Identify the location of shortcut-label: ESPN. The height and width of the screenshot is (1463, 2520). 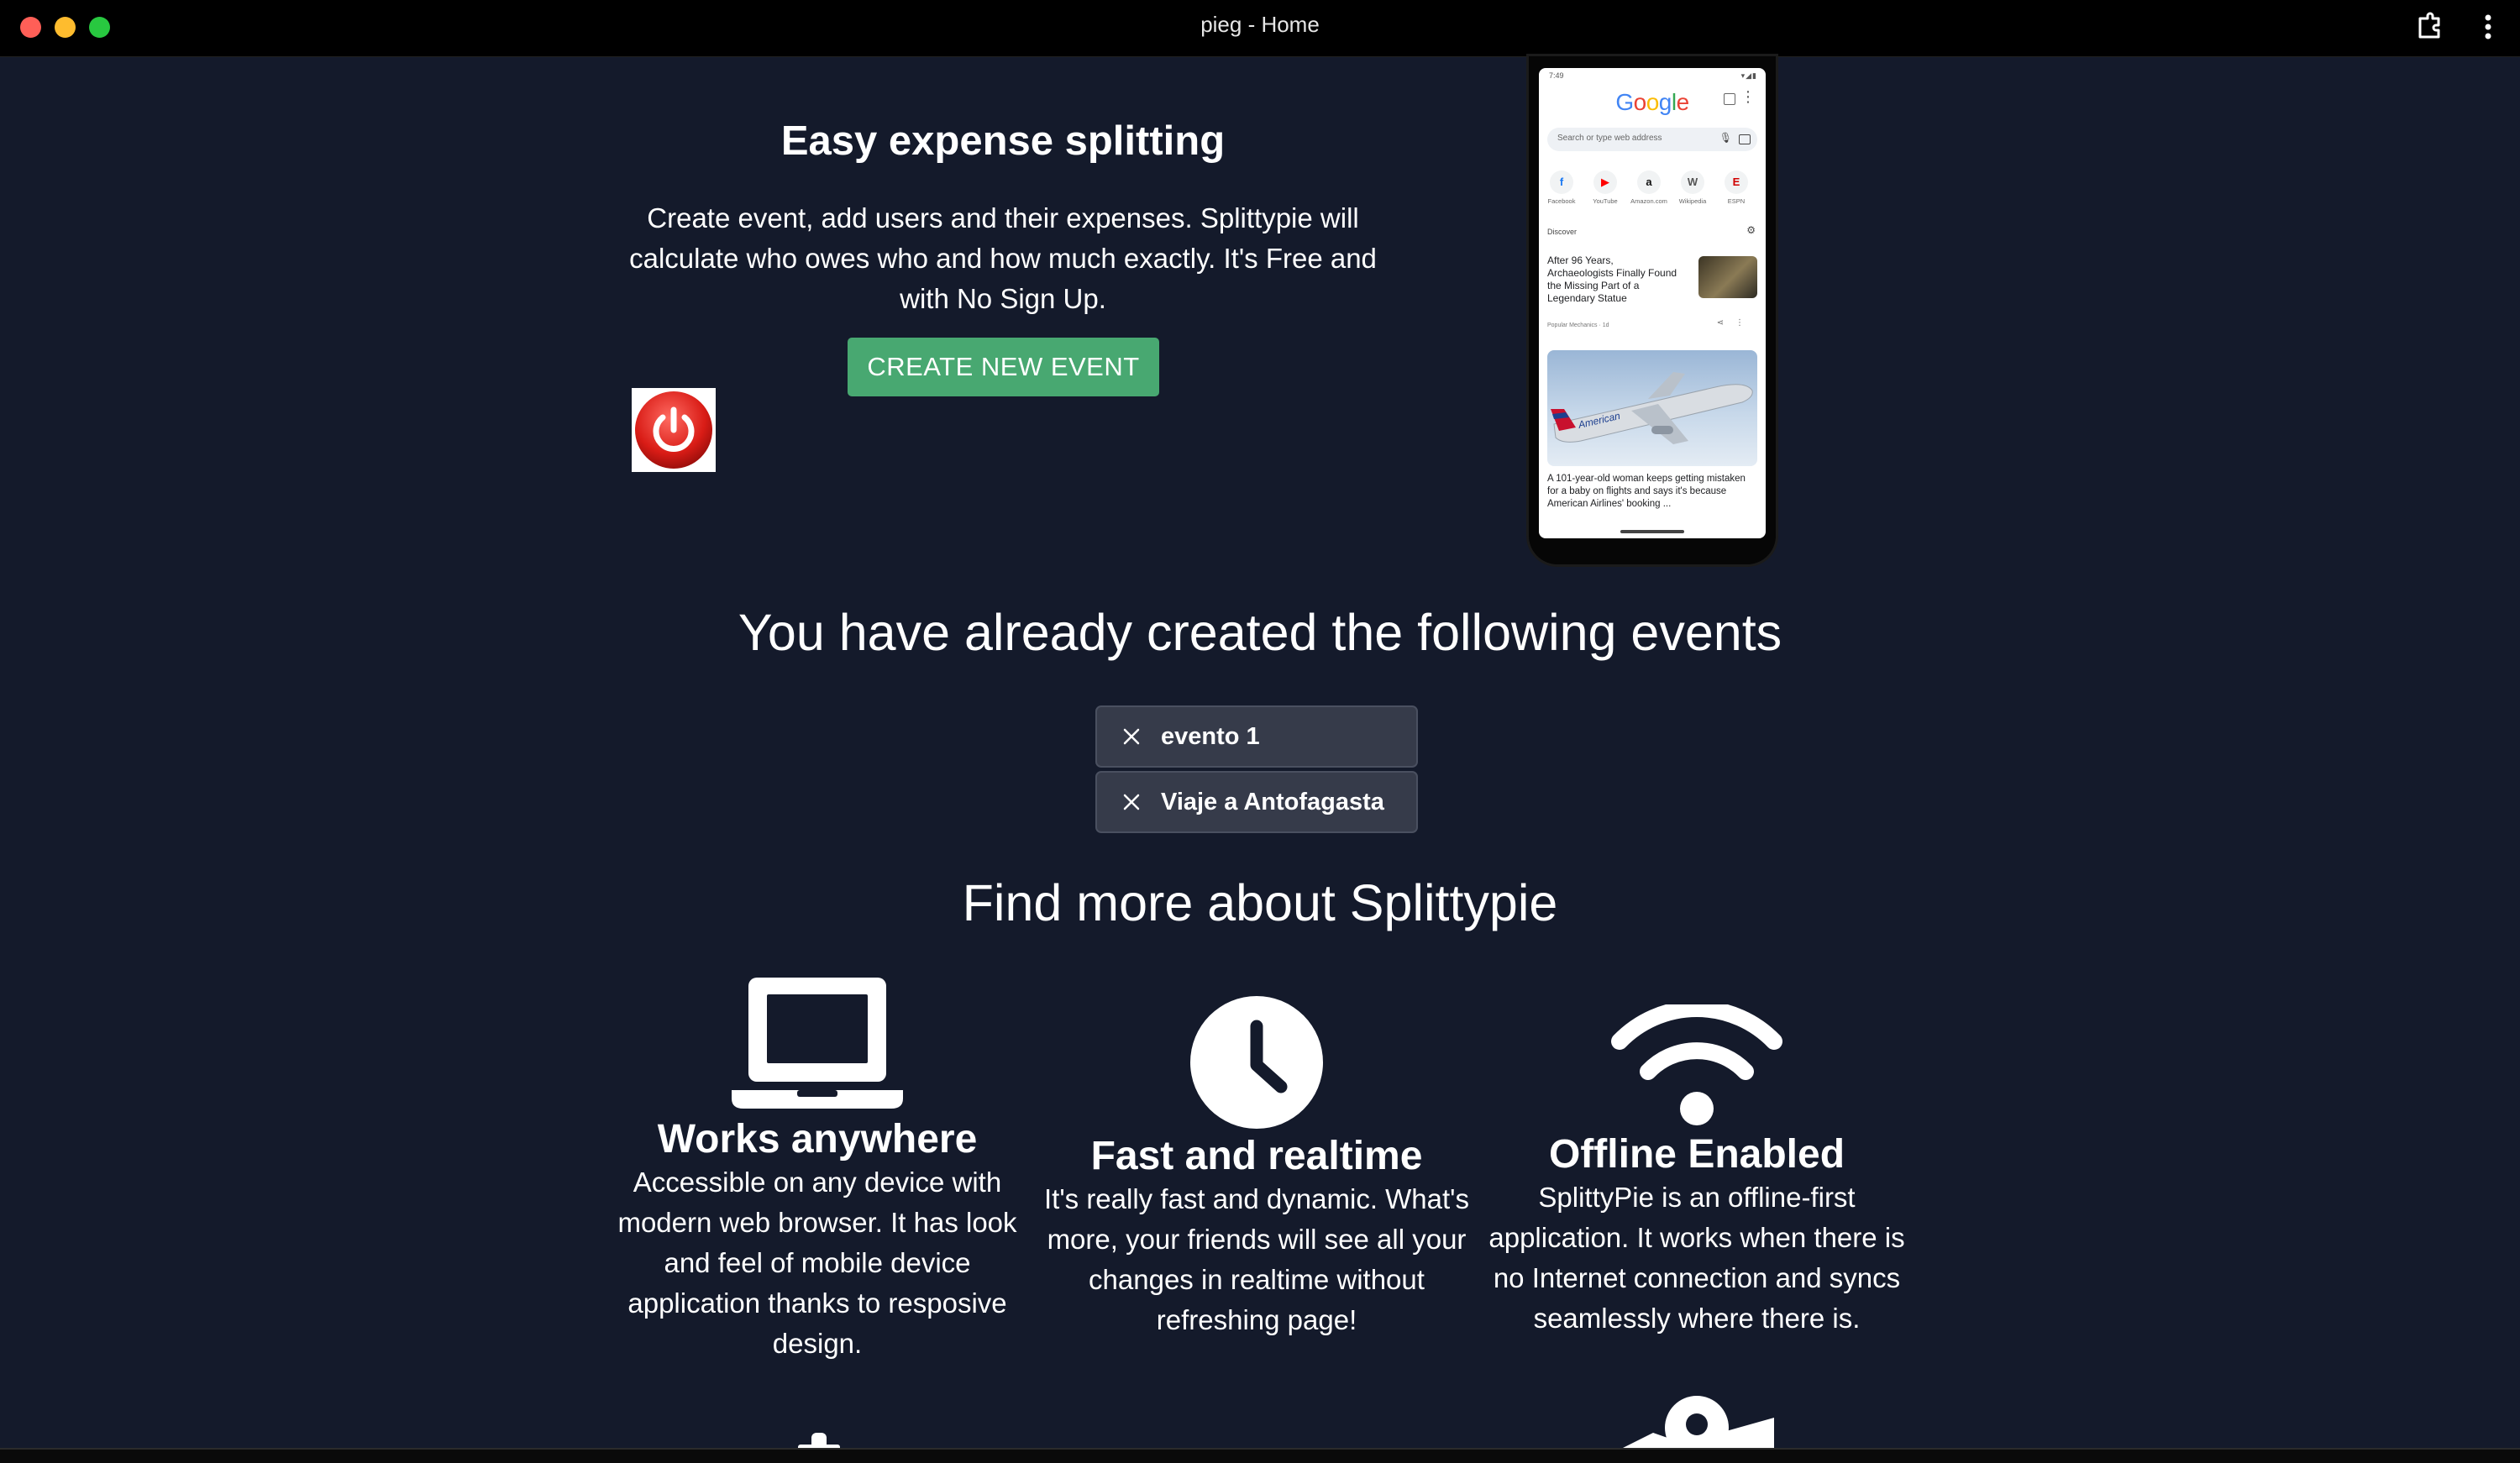
(1736, 201).